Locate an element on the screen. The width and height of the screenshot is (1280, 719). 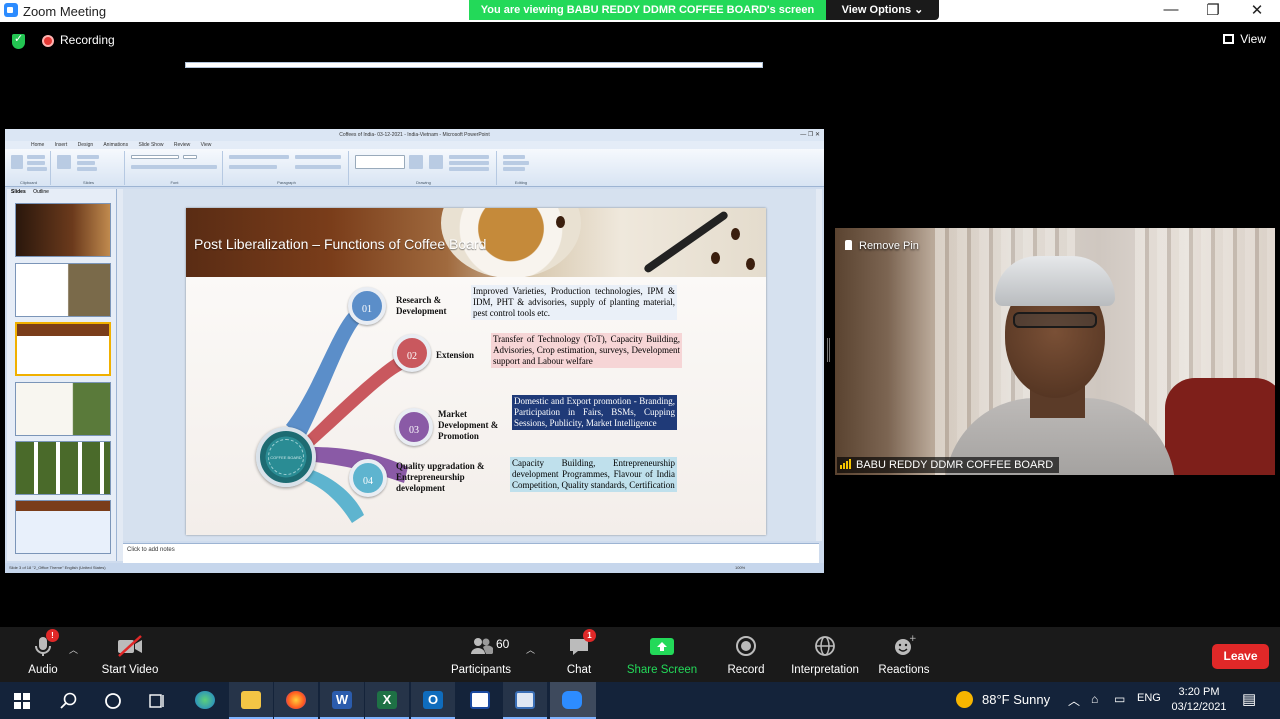
search-icon is located at coordinates (68, 700).